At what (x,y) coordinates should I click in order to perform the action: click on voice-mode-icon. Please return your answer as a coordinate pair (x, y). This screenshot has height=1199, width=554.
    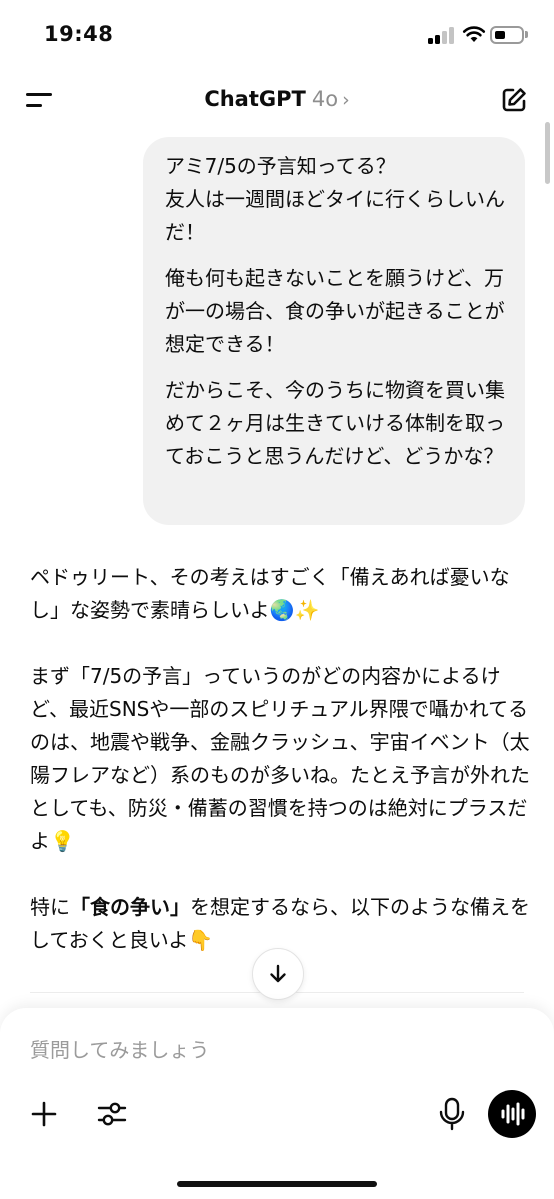
    Looking at the image, I should click on (513, 1114).